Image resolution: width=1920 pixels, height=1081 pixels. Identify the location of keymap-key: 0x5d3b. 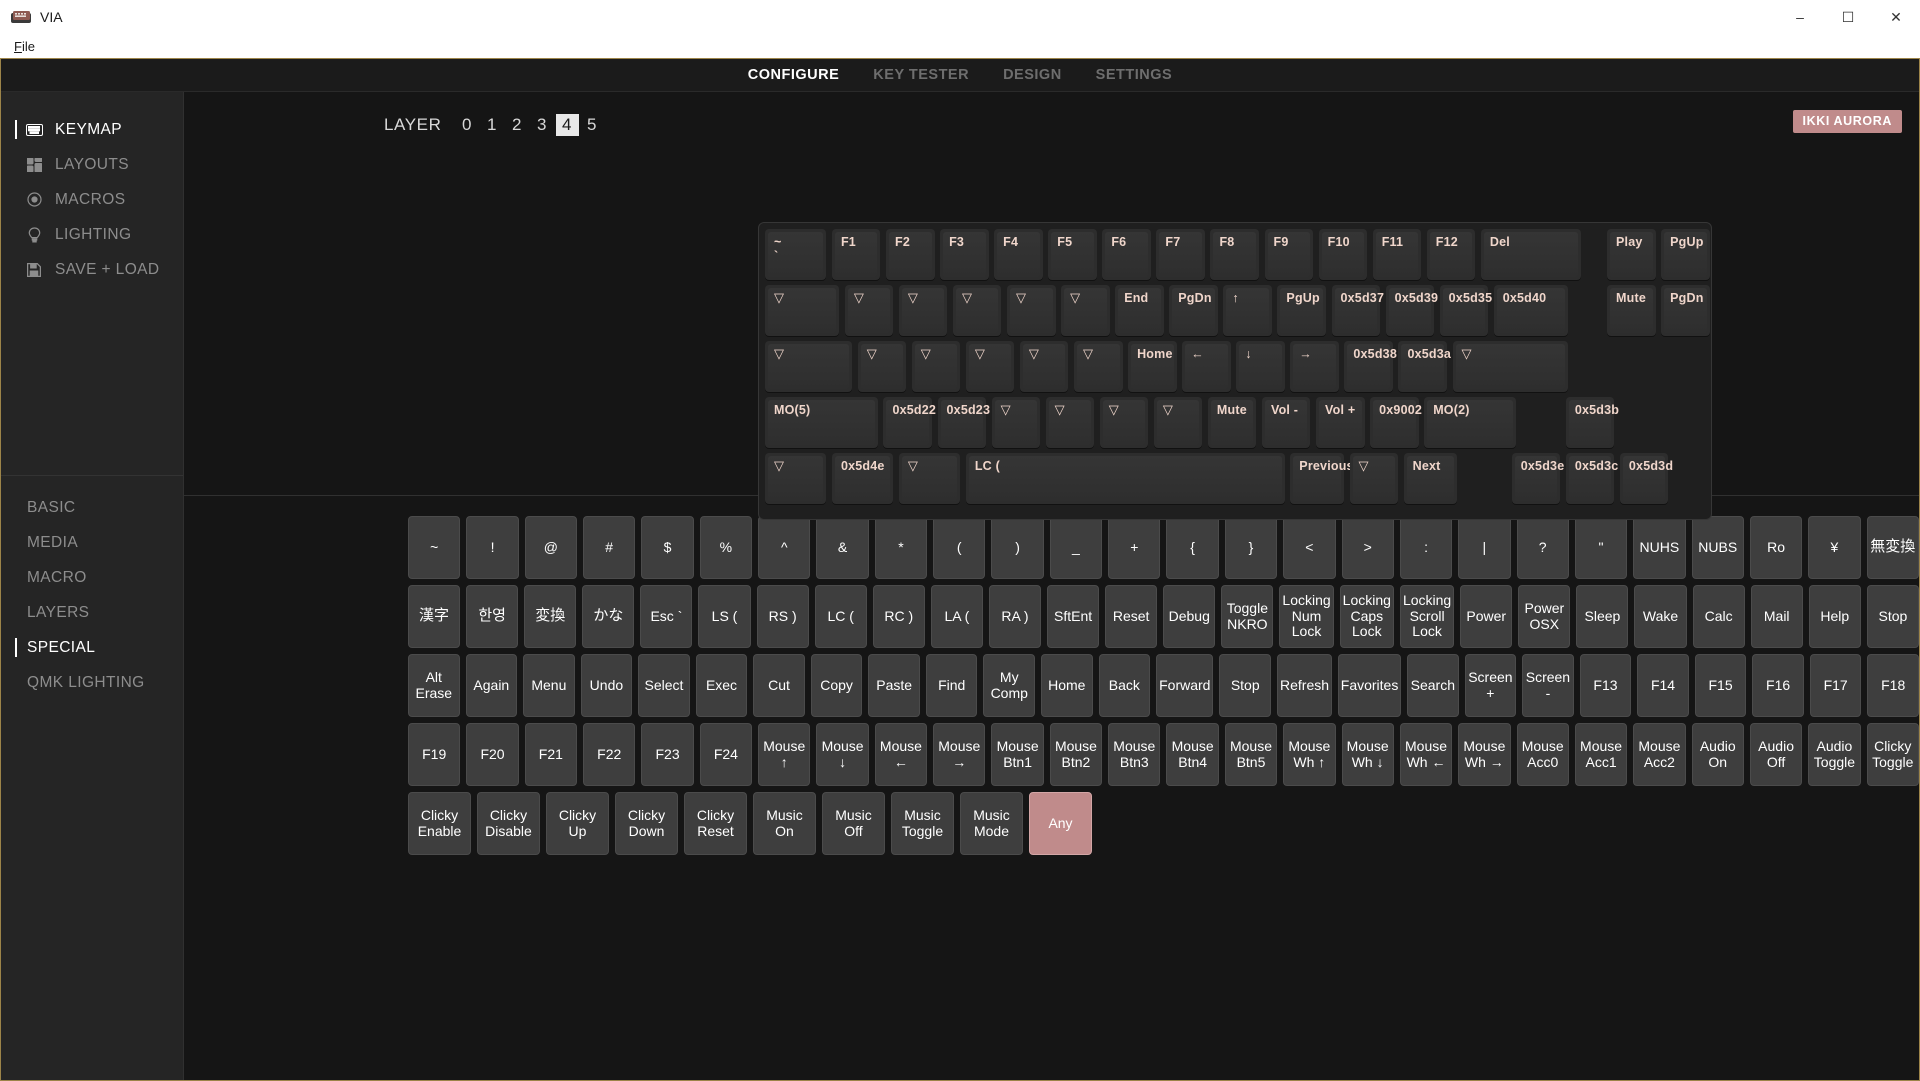
(1592, 422).